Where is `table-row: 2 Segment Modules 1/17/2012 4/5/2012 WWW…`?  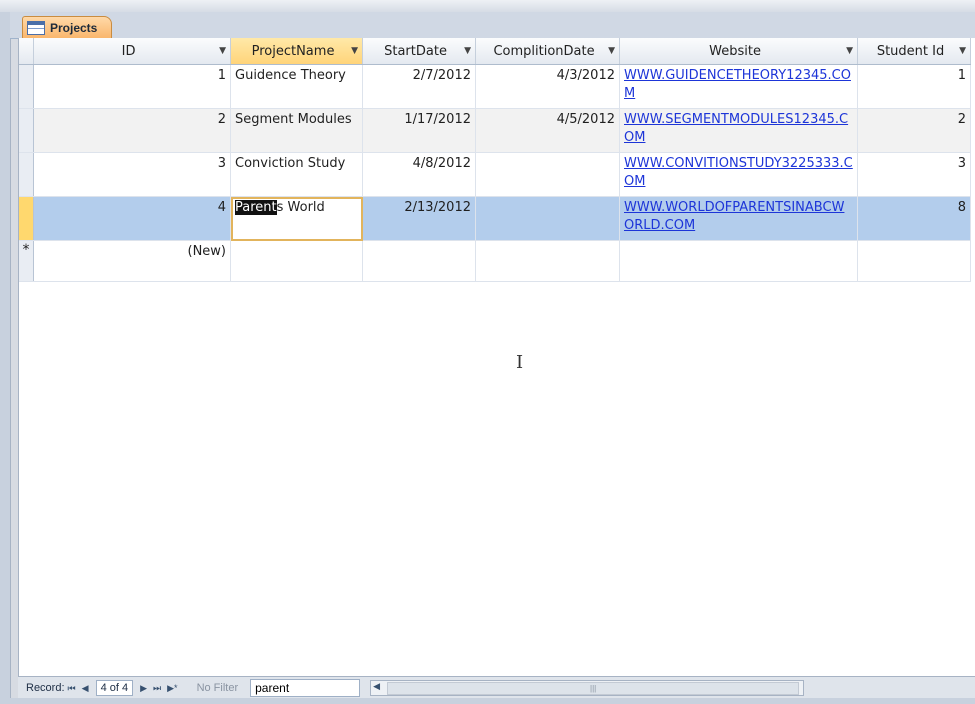 table-row: 2 Segment Modules 1/17/2012 4/5/2012 WWW… is located at coordinates (495, 130).